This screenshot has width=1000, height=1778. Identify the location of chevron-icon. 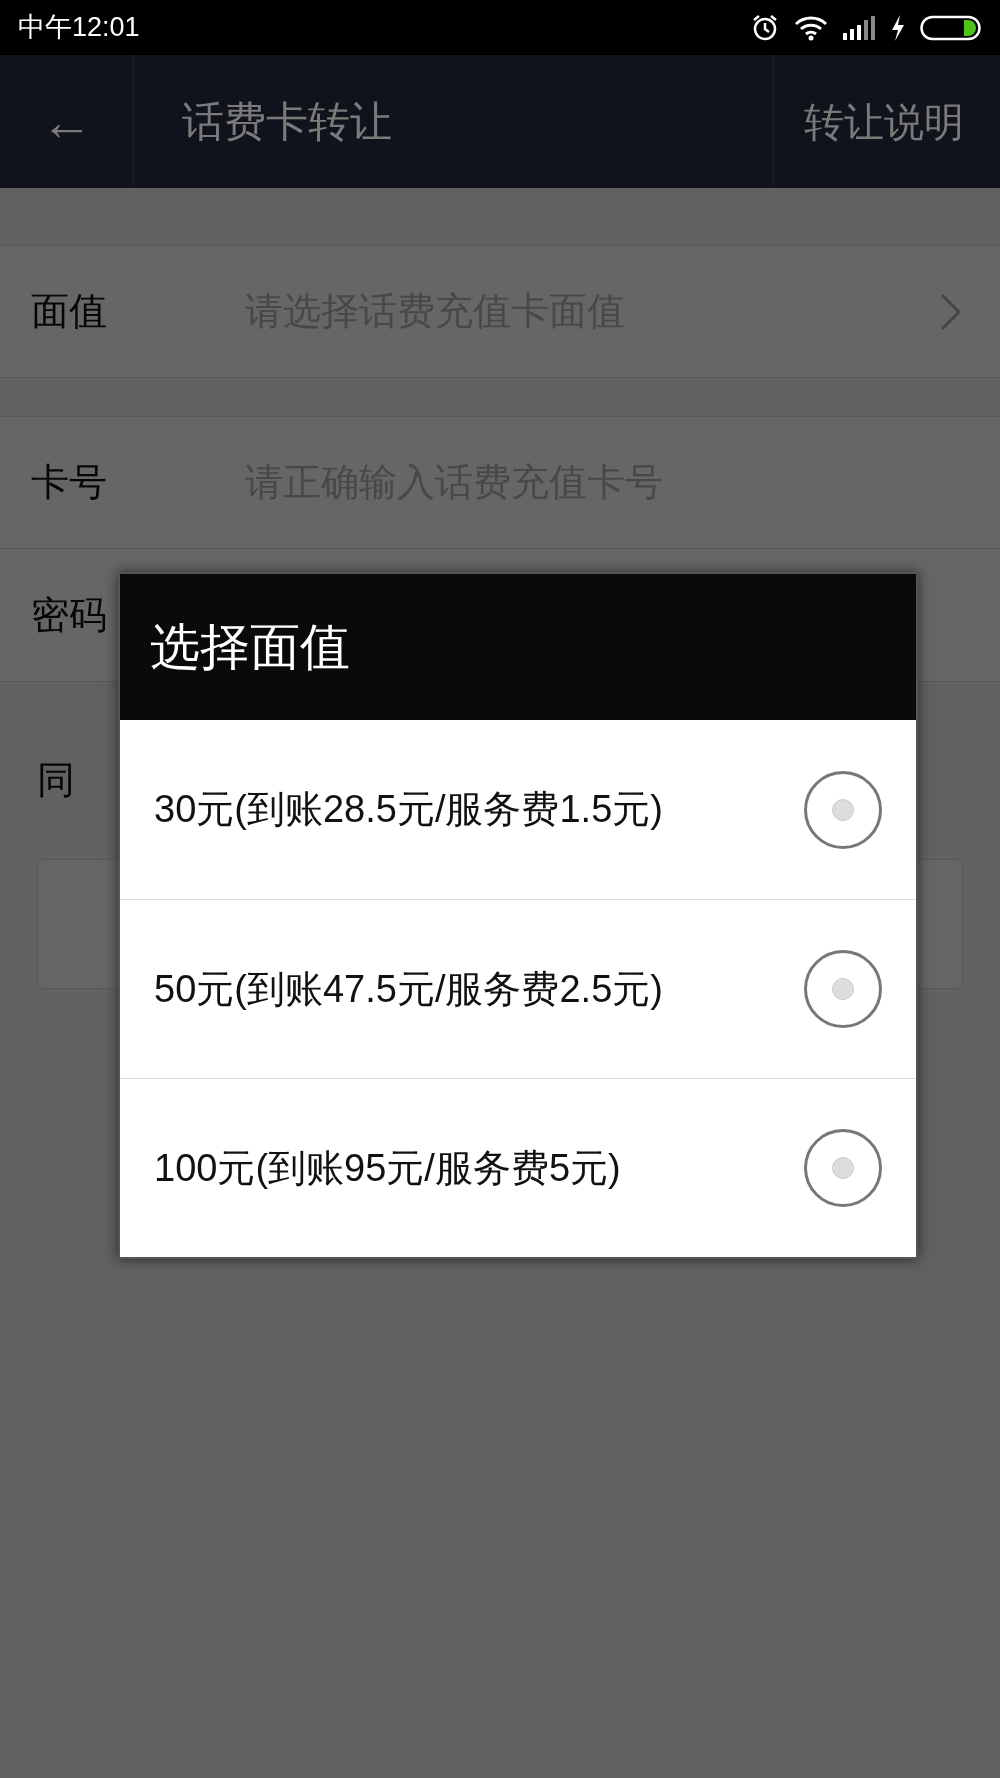
(951, 311).